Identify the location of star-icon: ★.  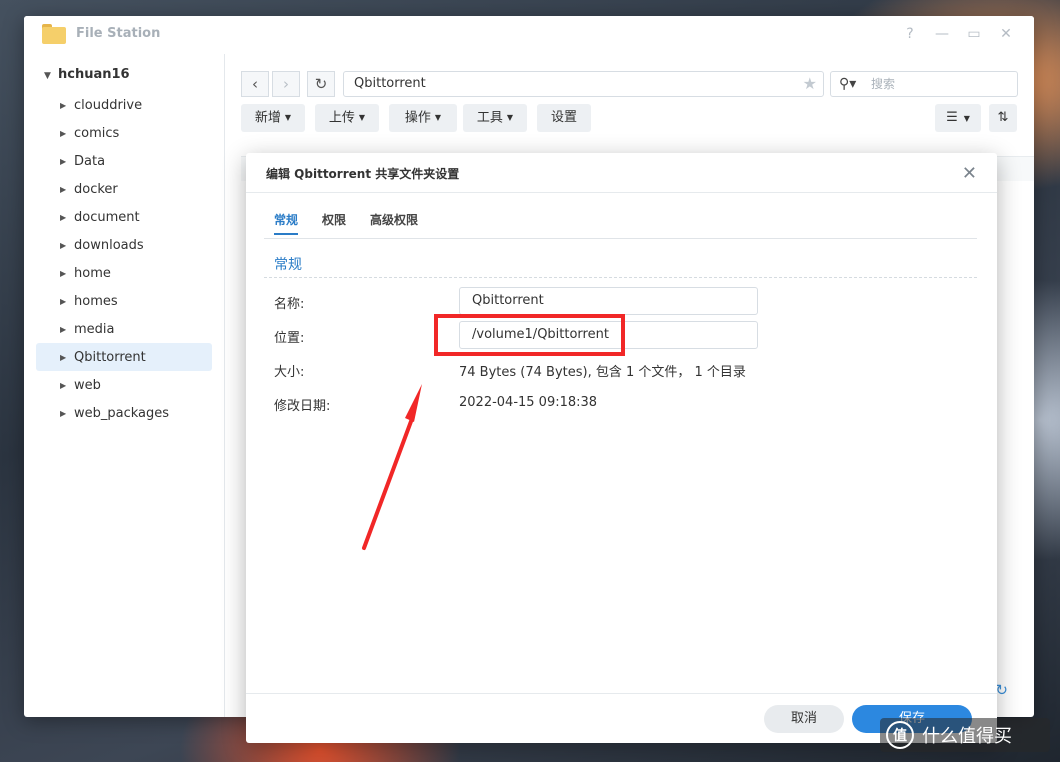
(810, 84).